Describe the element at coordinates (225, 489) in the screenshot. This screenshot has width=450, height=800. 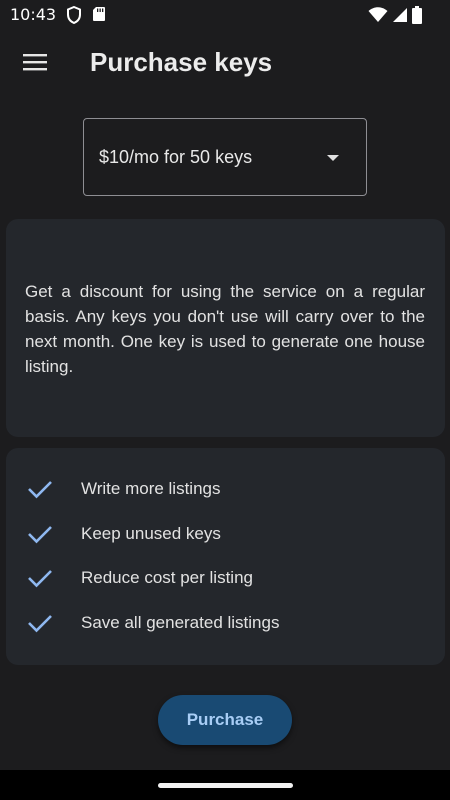
I see `feature-item: Write more listings` at that location.